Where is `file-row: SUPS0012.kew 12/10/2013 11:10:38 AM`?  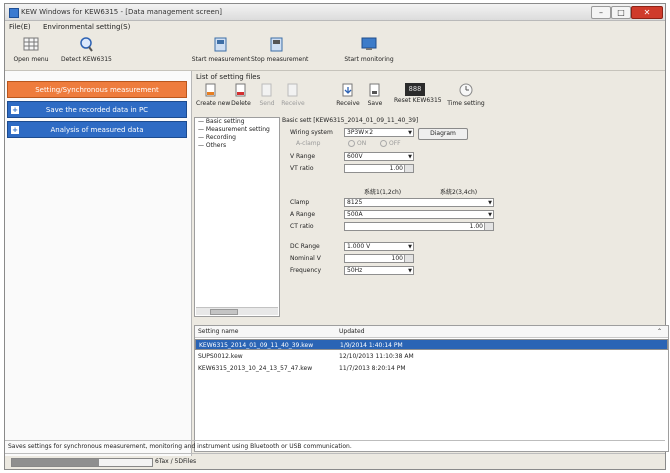 file-row: SUPS0012.kew 12/10/2013 11:10:38 AM is located at coordinates (431, 356).